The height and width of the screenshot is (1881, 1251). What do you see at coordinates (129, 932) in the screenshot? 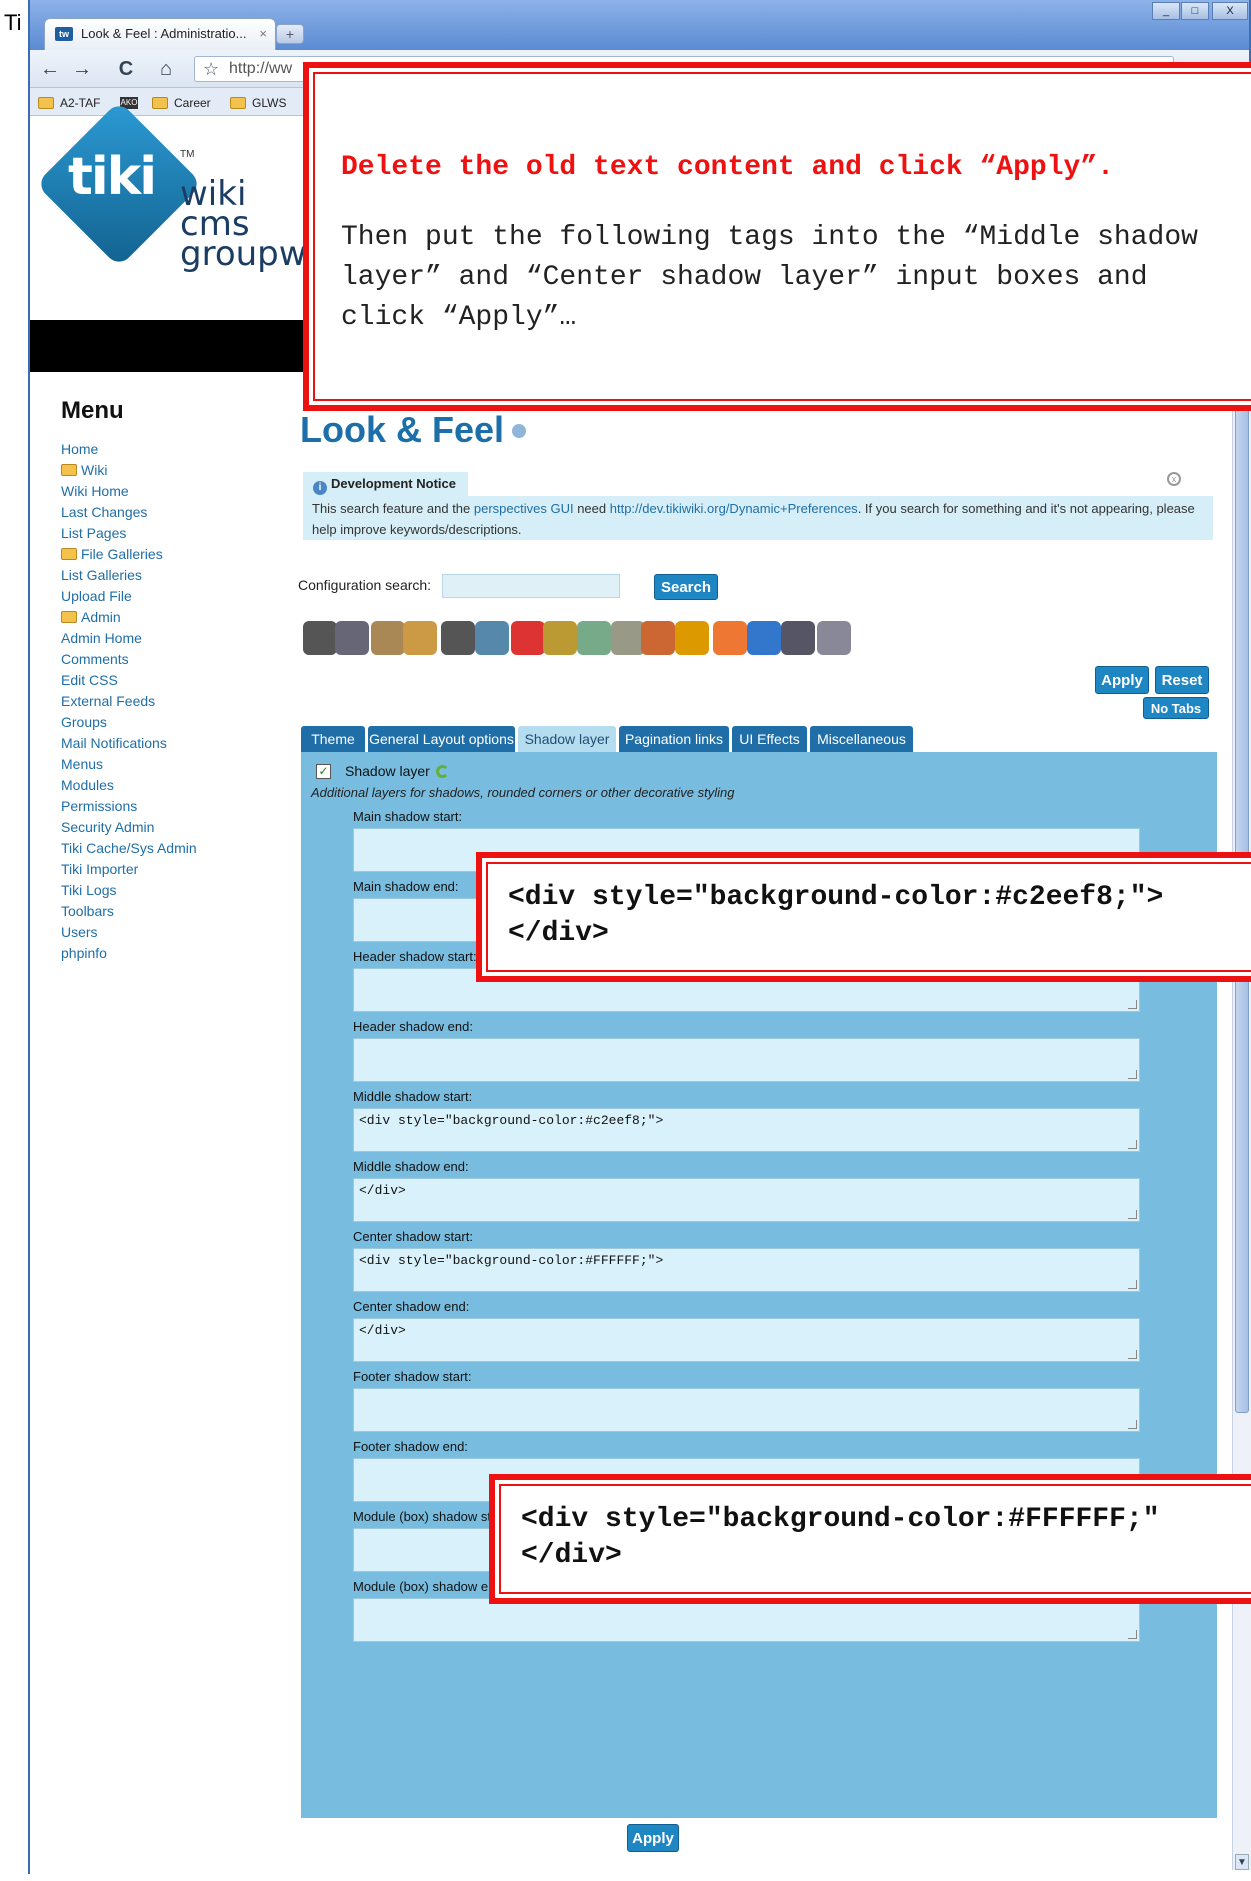
I see `menu-item: Users` at bounding box center [129, 932].